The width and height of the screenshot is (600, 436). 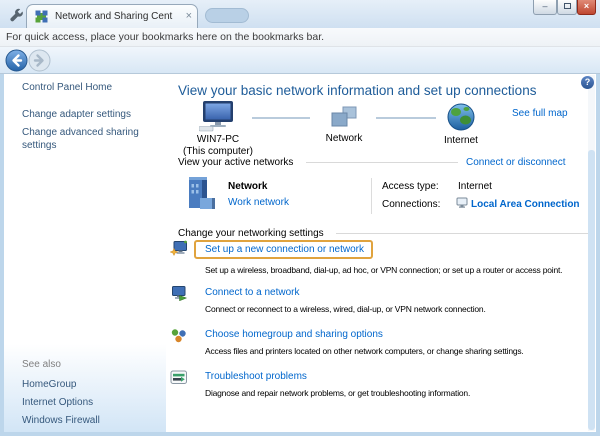 I want to click on setup-new-connection-link: Set up a new connection or network, so click(x=284, y=250).